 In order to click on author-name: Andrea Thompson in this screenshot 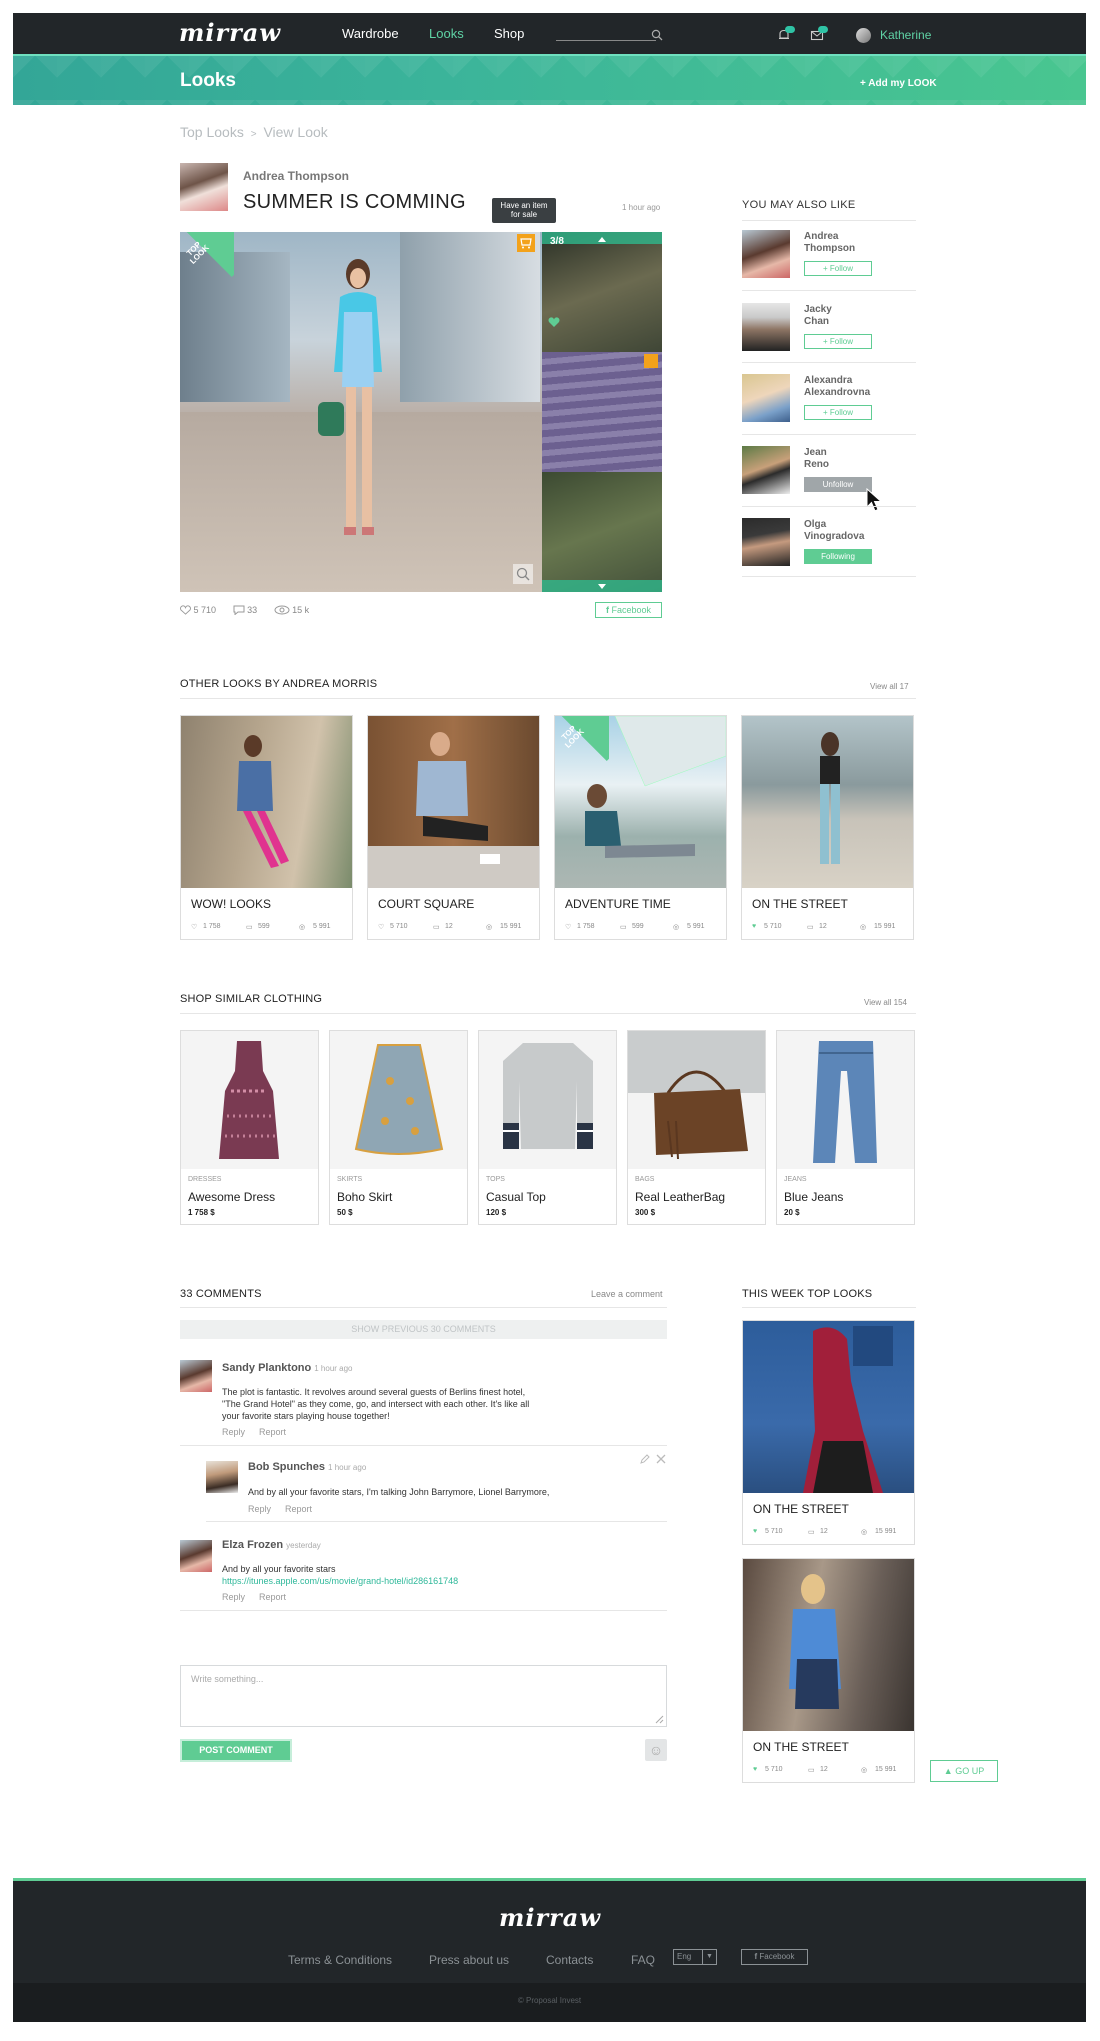, I will do `click(296, 176)`.